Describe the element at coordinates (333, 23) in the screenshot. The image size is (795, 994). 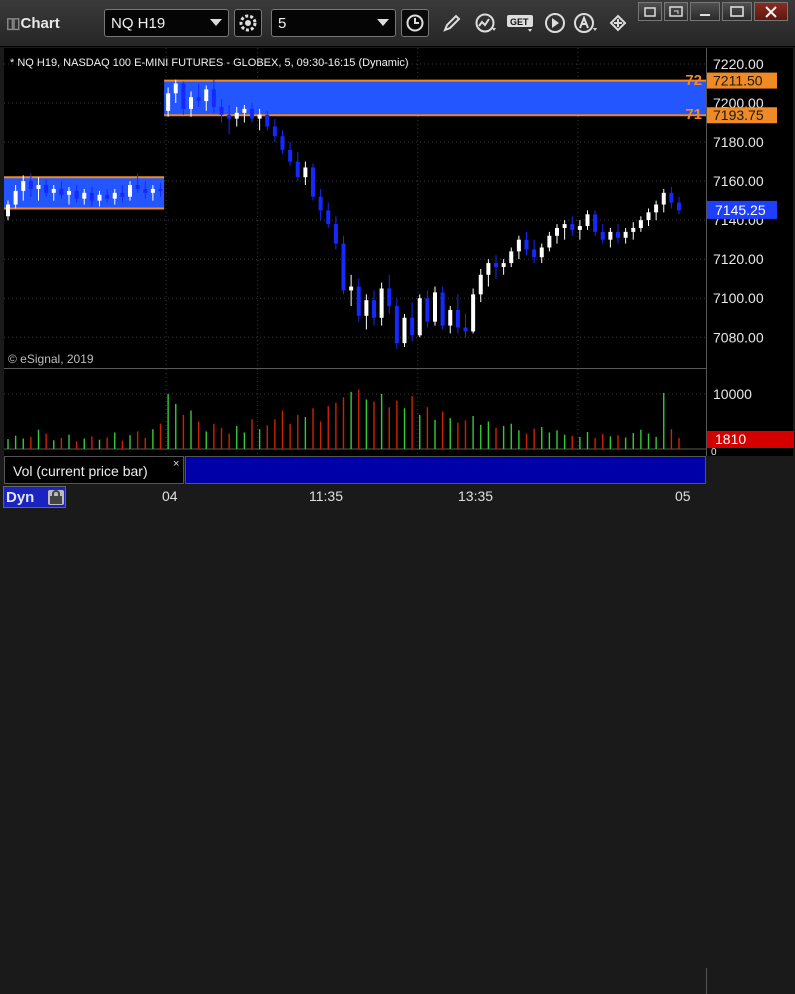
I see `interval-selector: 5` at that location.